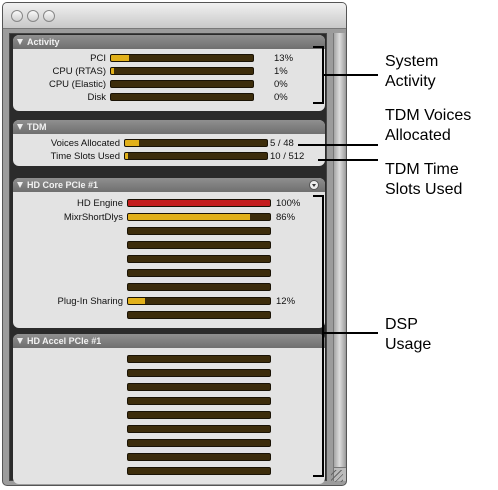  I want to click on callout-tdm-voices: TDM Voices Allocated, so click(428, 126).